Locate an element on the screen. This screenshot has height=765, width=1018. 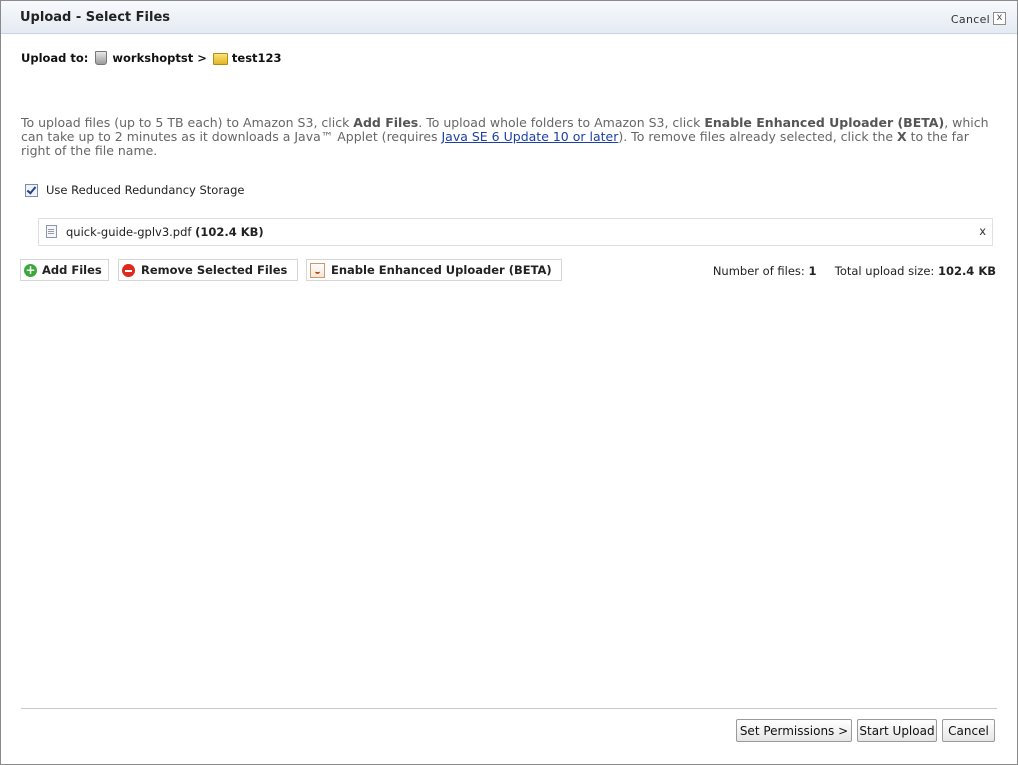
set-permissions-button: Set Permissions > is located at coordinates (794, 730).